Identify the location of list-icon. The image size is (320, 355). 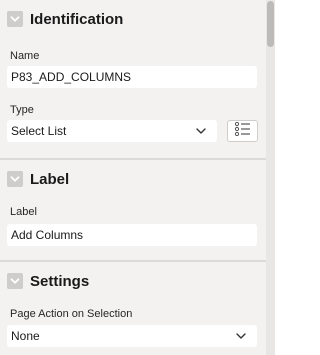
(243, 131).